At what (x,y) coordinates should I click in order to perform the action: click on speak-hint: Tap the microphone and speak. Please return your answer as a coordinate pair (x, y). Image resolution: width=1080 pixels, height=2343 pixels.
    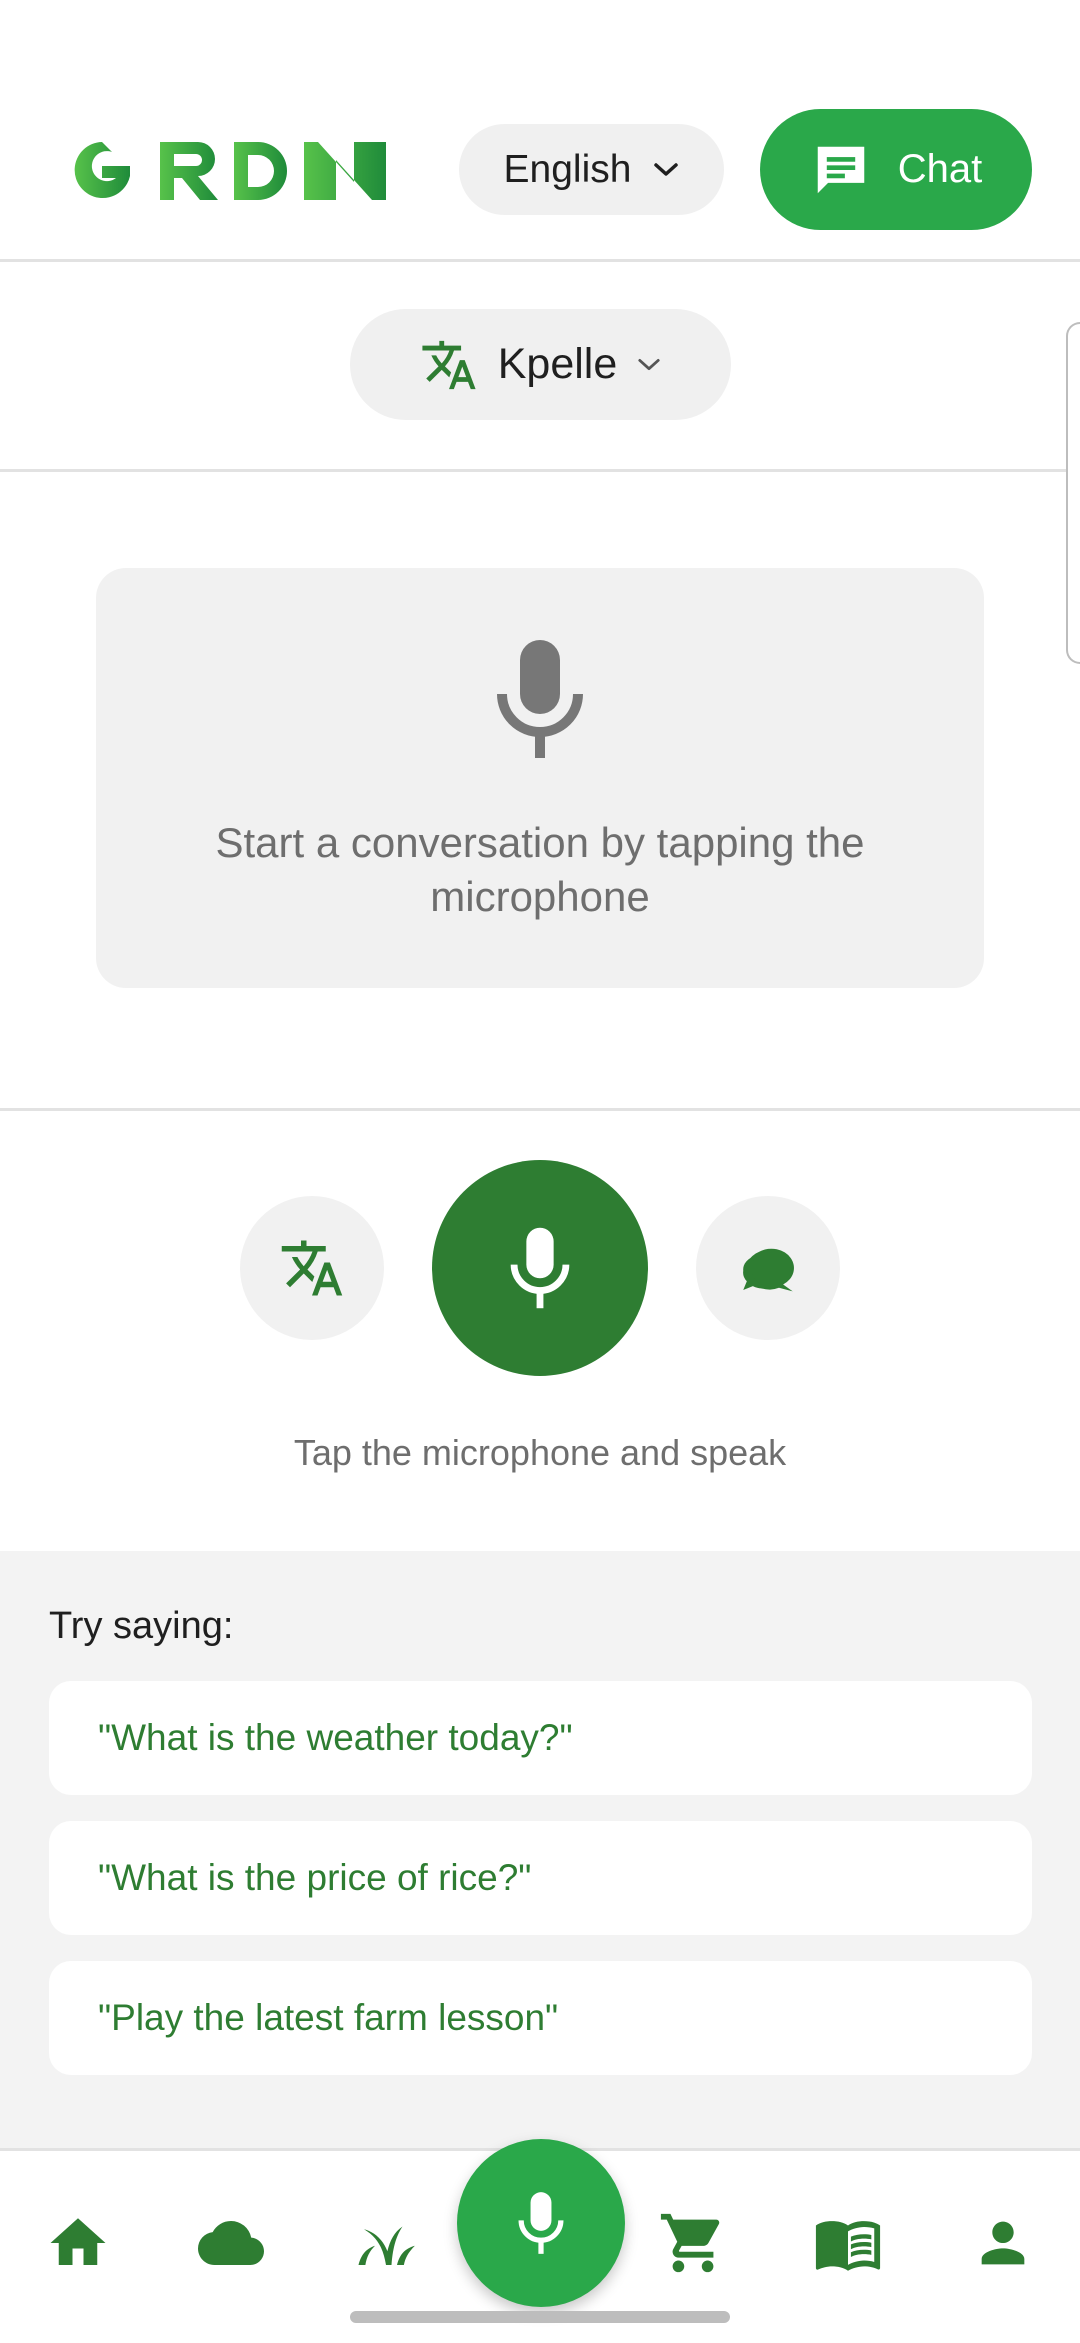
    Looking at the image, I should click on (540, 1452).